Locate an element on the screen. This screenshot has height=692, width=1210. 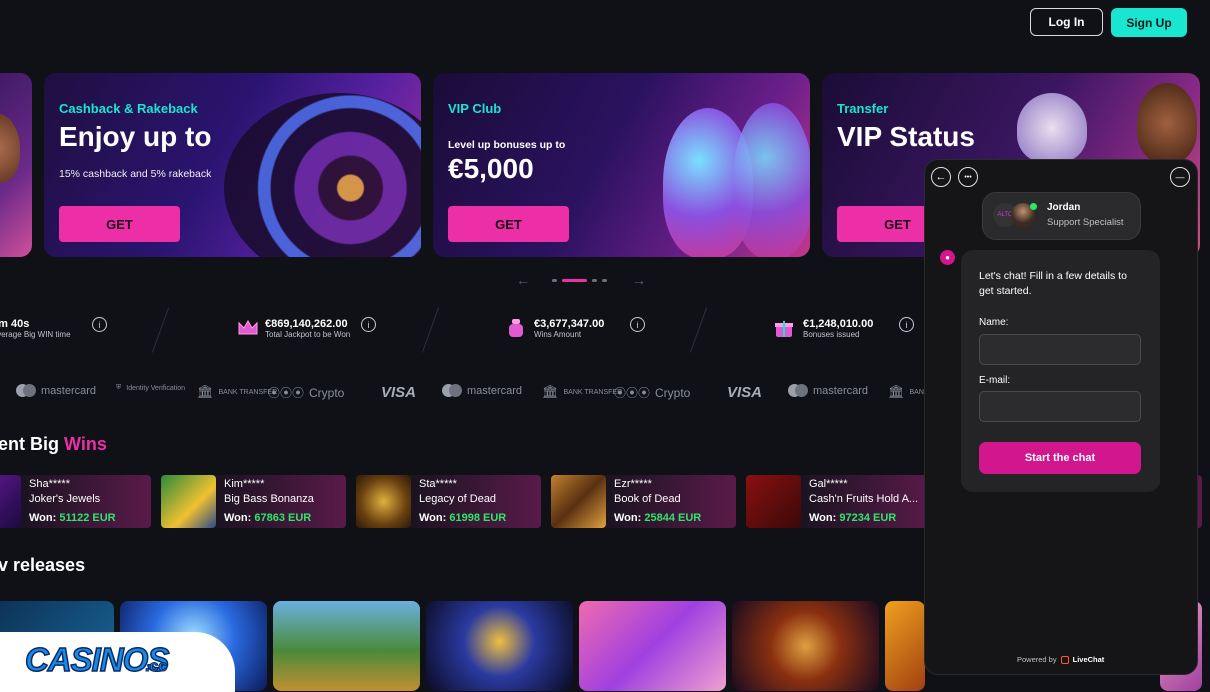
carousel-dots is located at coordinates (579, 280).